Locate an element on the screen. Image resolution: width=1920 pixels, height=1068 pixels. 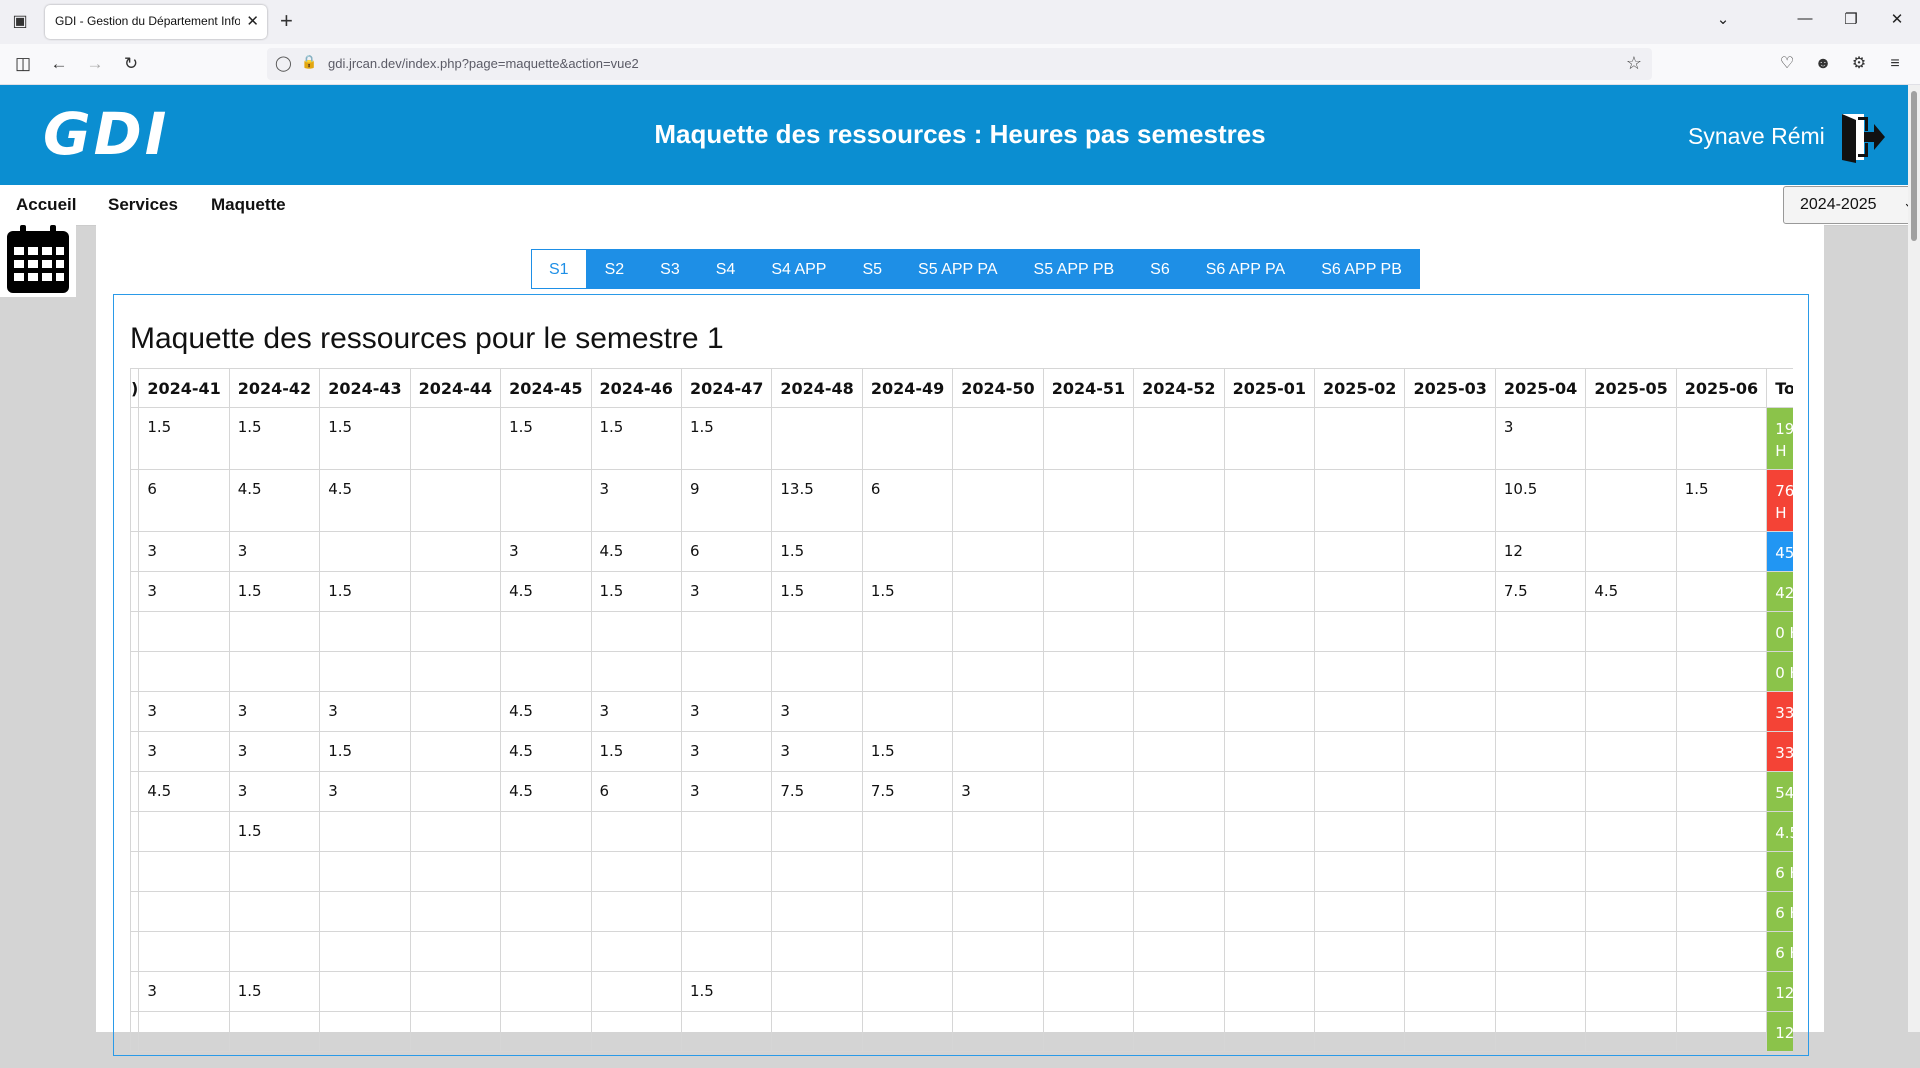
menu-accueil: Accueil is located at coordinates (46, 205).